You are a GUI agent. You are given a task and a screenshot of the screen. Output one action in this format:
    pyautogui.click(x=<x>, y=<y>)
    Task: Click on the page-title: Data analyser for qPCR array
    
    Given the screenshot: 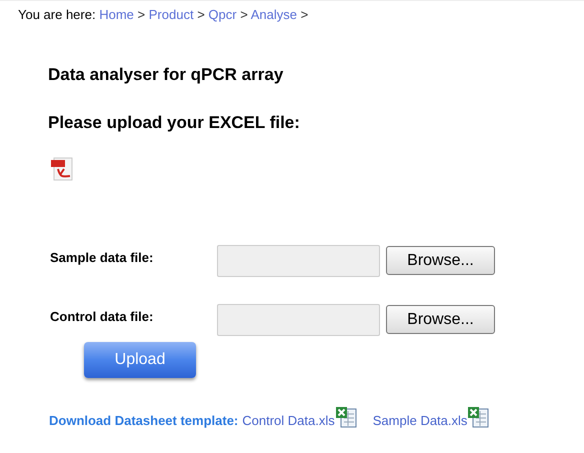 What is the action you would take?
    pyautogui.click(x=166, y=75)
    